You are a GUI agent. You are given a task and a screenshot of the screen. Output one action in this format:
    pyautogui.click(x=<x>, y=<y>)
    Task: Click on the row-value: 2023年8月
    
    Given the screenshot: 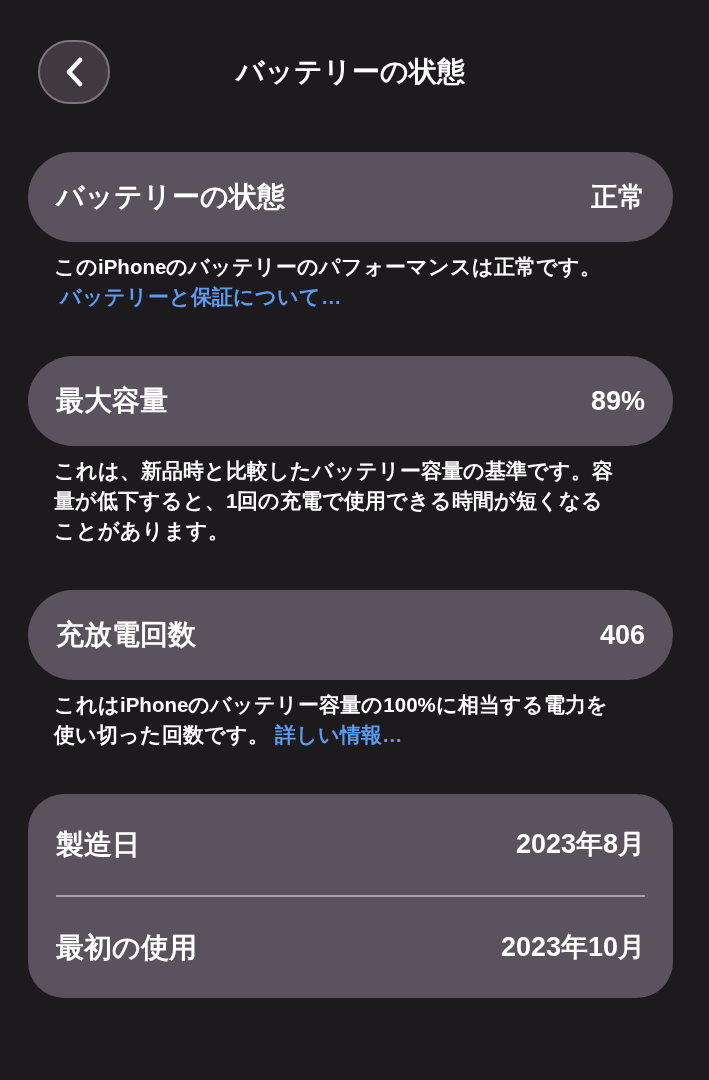 What is the action you would take?
    pyautogui.click(x=580, y=845)
    